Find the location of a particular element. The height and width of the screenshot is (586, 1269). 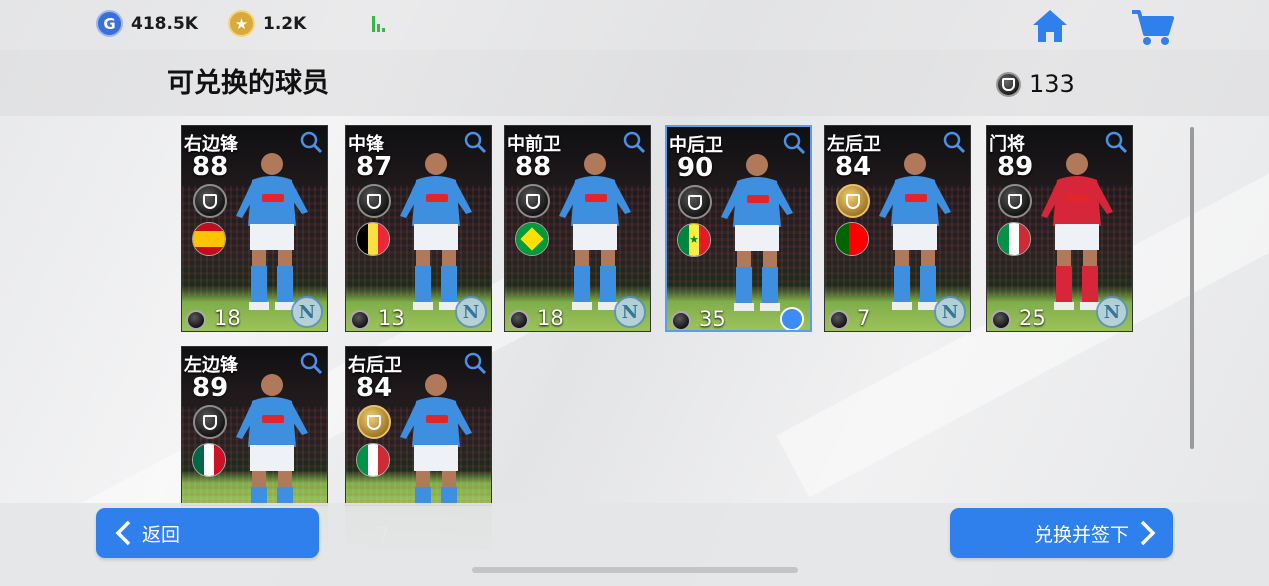

home-indicator is located at coordinates (635, 570).